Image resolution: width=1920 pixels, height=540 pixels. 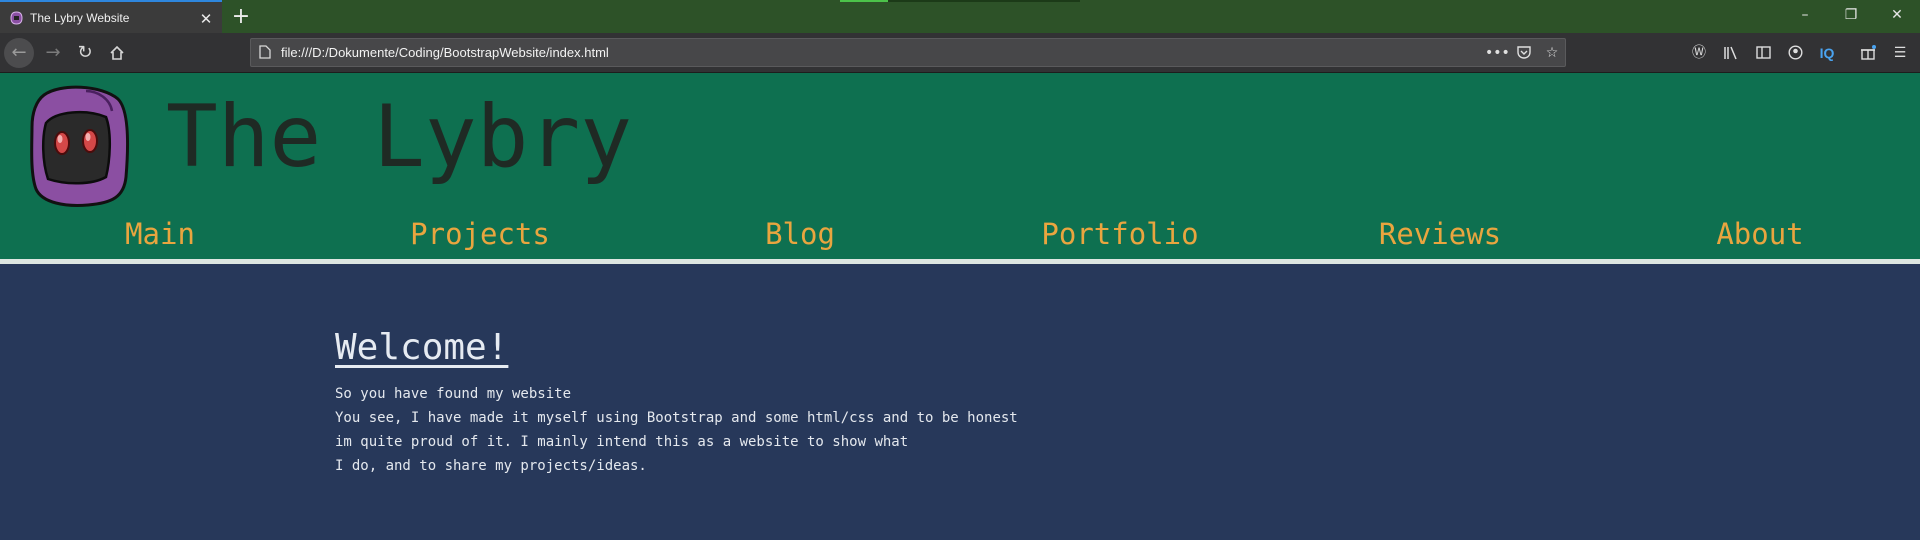 What do you see at coordinates (453, 394) in the screenshot?
I see `intro-line: So you have found my website` at bounding box center [453, 394].